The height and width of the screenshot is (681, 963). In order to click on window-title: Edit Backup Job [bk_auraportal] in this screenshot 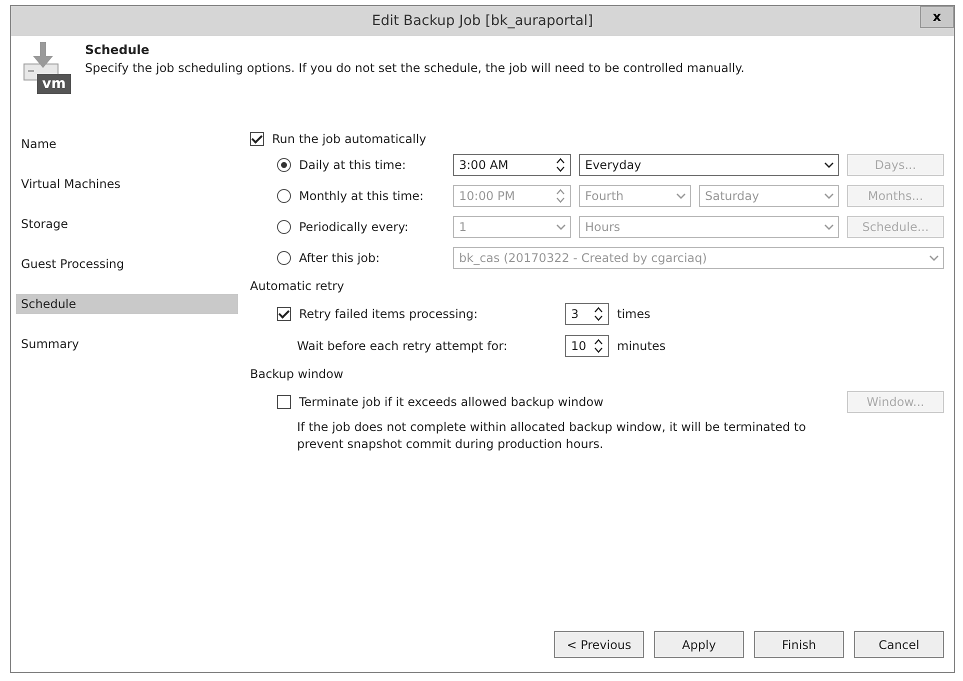, I will do `click(483, 21)`.